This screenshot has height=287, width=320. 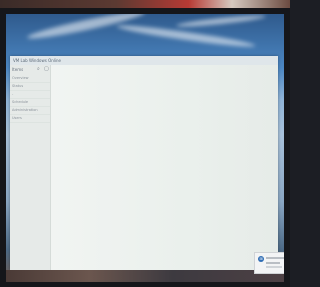 What do you see at coordinates (30, 79) in the screenshot?
I see `sidebar-item: Overview` at bounding box center [30, 79].